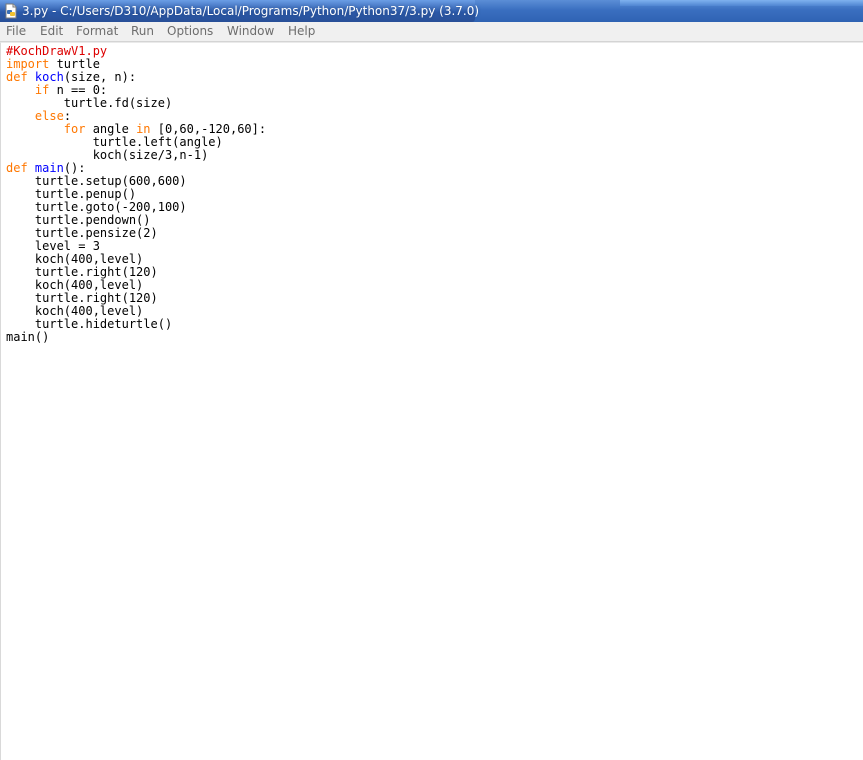  Describe the element at coordinates (143, 129) in the screenshot. I see `code-token-keyword: in` at that location.